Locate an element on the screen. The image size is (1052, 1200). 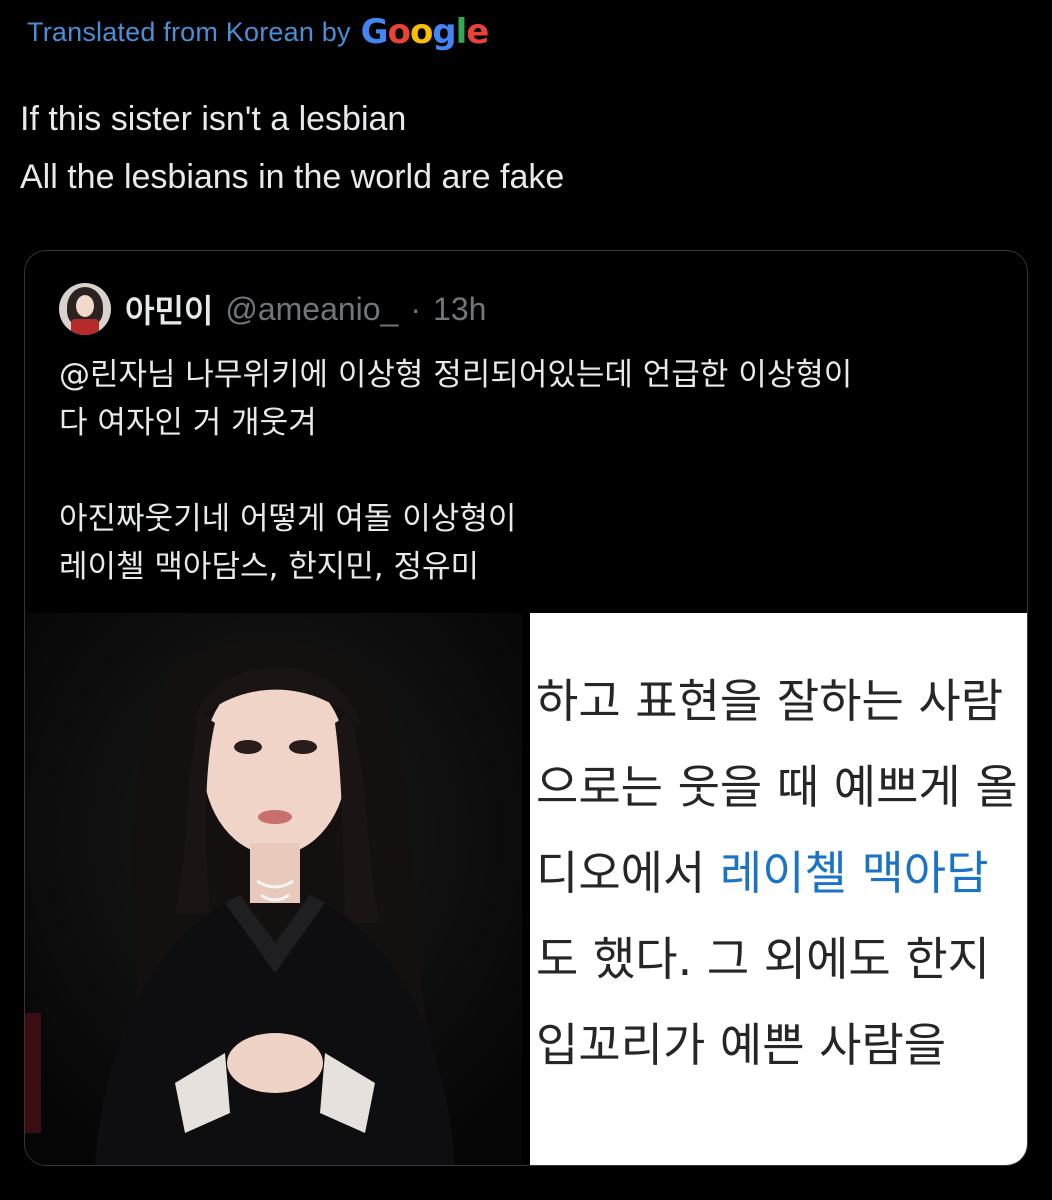
quoted-text-line: 레이첼 맥아담스, 한지민, 정유미 is located at coordinates (269, 567).